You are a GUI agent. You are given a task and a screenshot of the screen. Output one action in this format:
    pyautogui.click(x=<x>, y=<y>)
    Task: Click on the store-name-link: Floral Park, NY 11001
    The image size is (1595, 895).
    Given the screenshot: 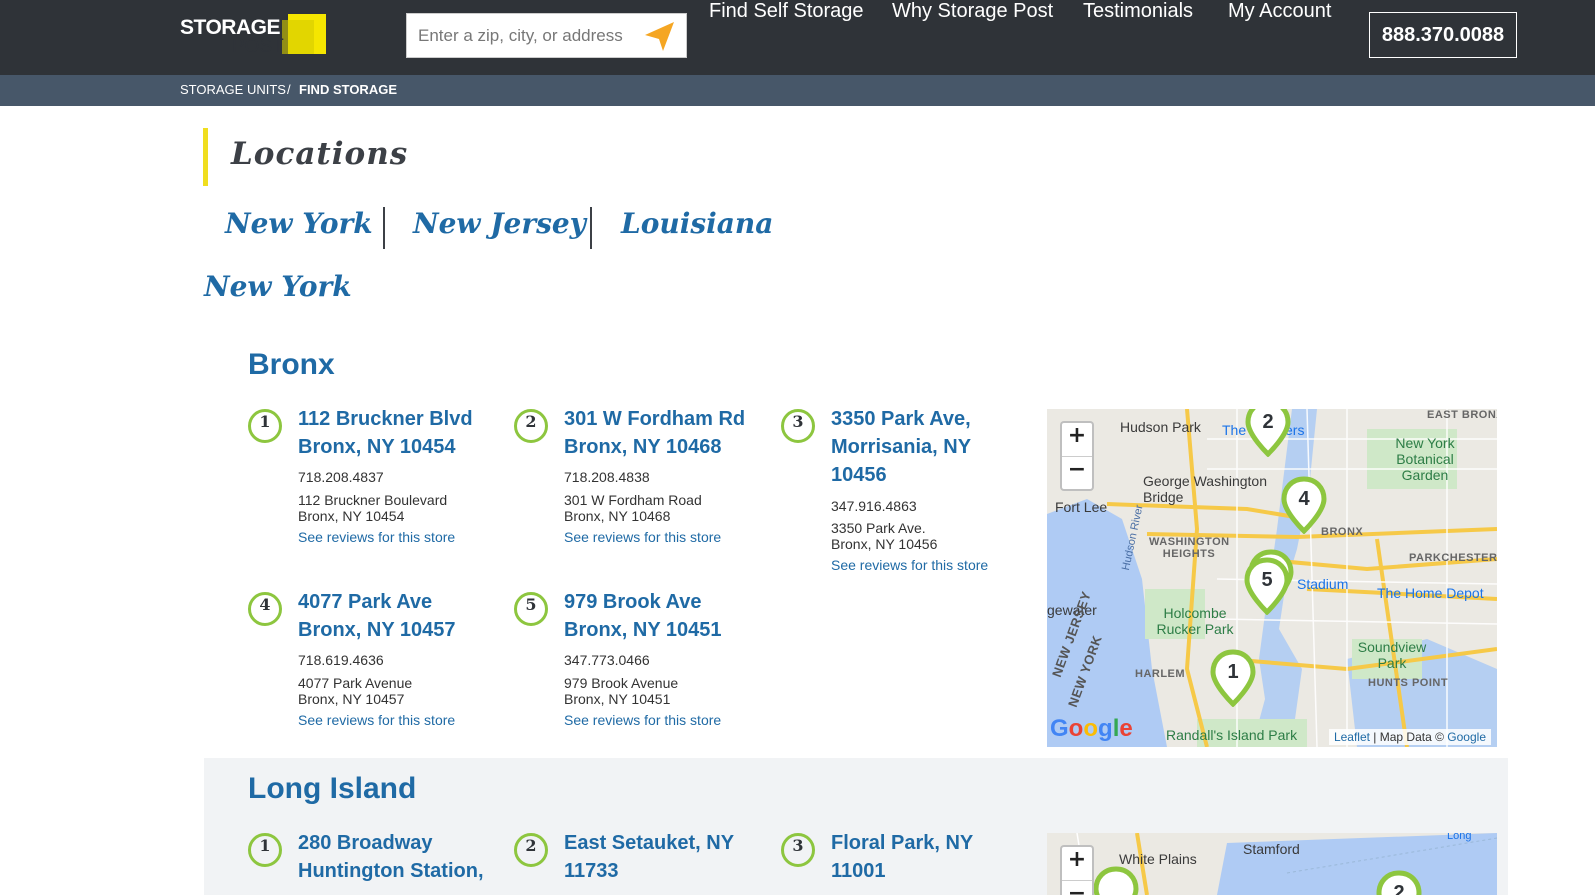 What is the action you would take?
    pyautogui.click(x=931, y=857)
    